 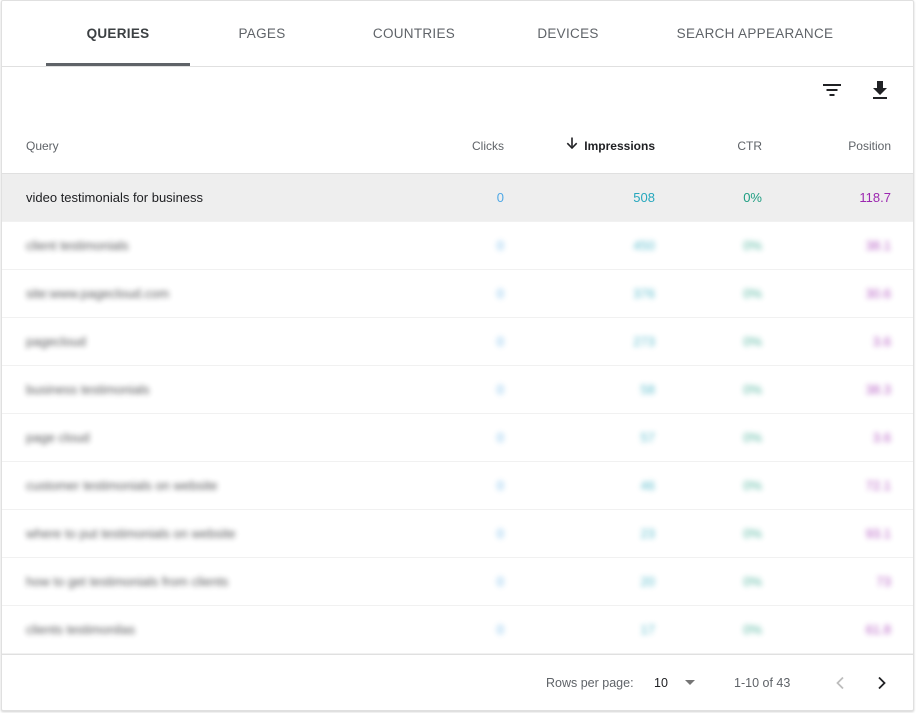 What do you see at coordinates (590, 683) in the screenshot?
I see `rows-per-page-label: Rows per page:` at bounding box center [590, 683].